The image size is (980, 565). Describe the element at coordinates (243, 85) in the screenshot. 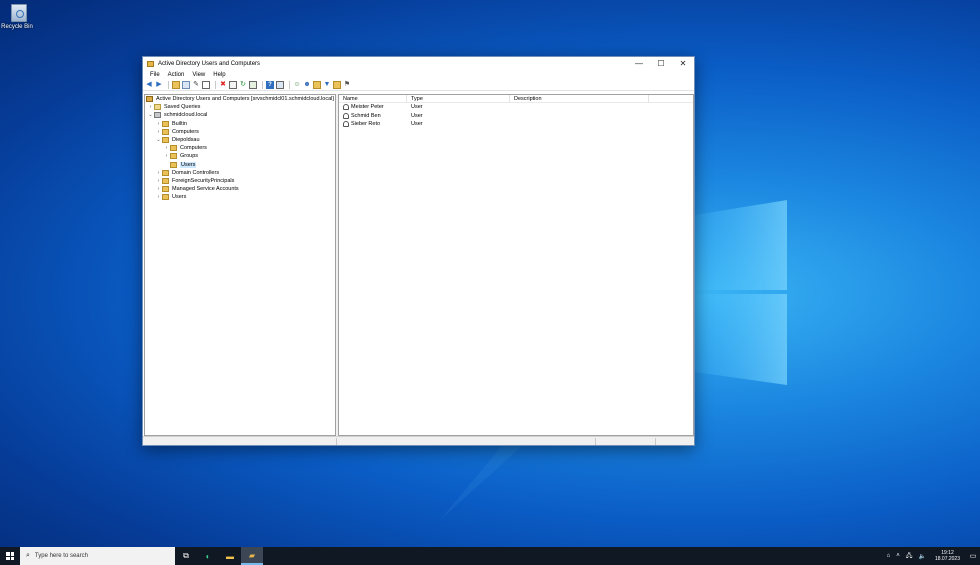

I see `refresh-icon: ↻` at that location.